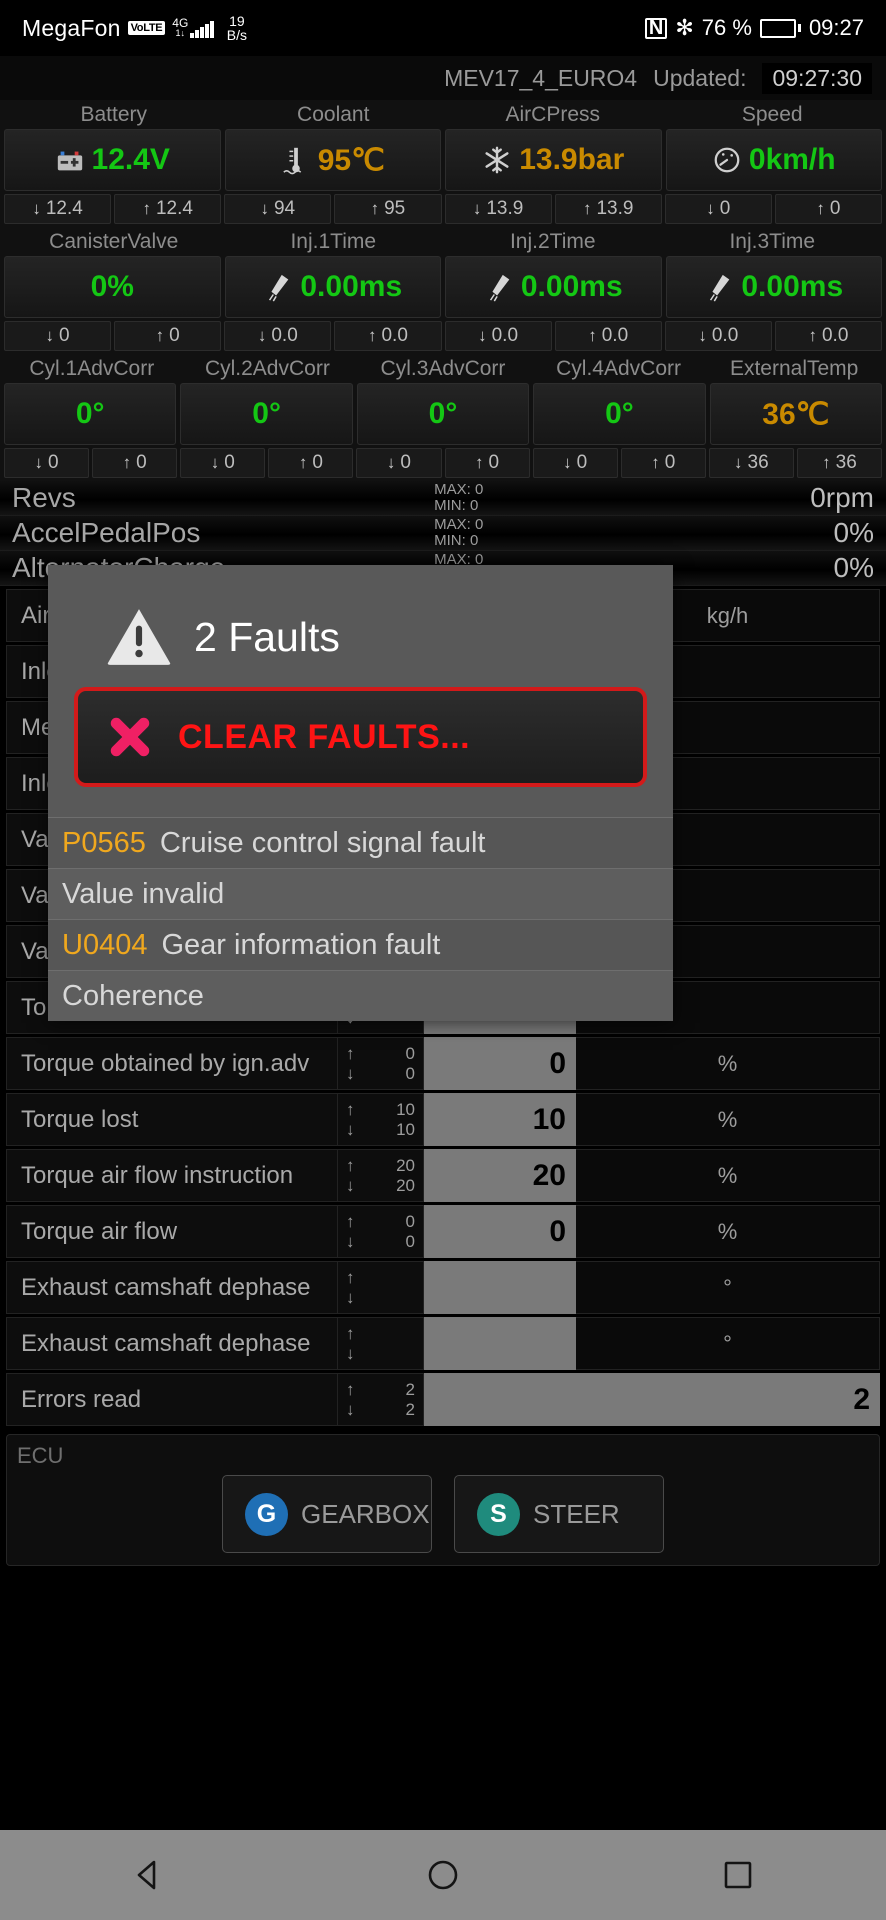 The height and width of the screenshot is (1920, 886). I want to click on param-value, so click(500, 1287).